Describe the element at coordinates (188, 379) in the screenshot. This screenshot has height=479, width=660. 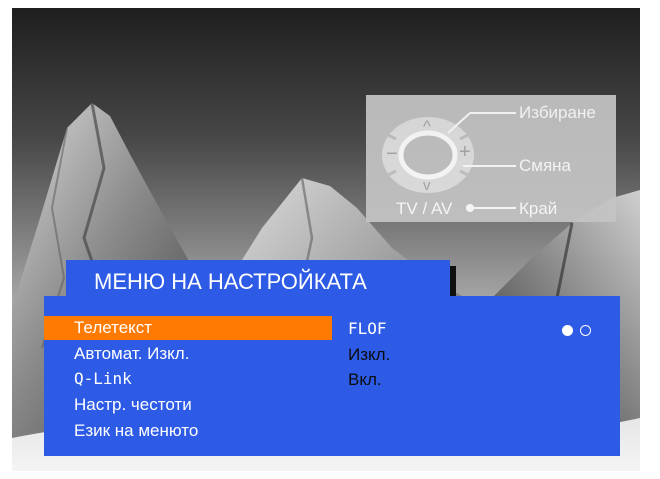
I see `menu-item-q-link: Q-Link` at that location.